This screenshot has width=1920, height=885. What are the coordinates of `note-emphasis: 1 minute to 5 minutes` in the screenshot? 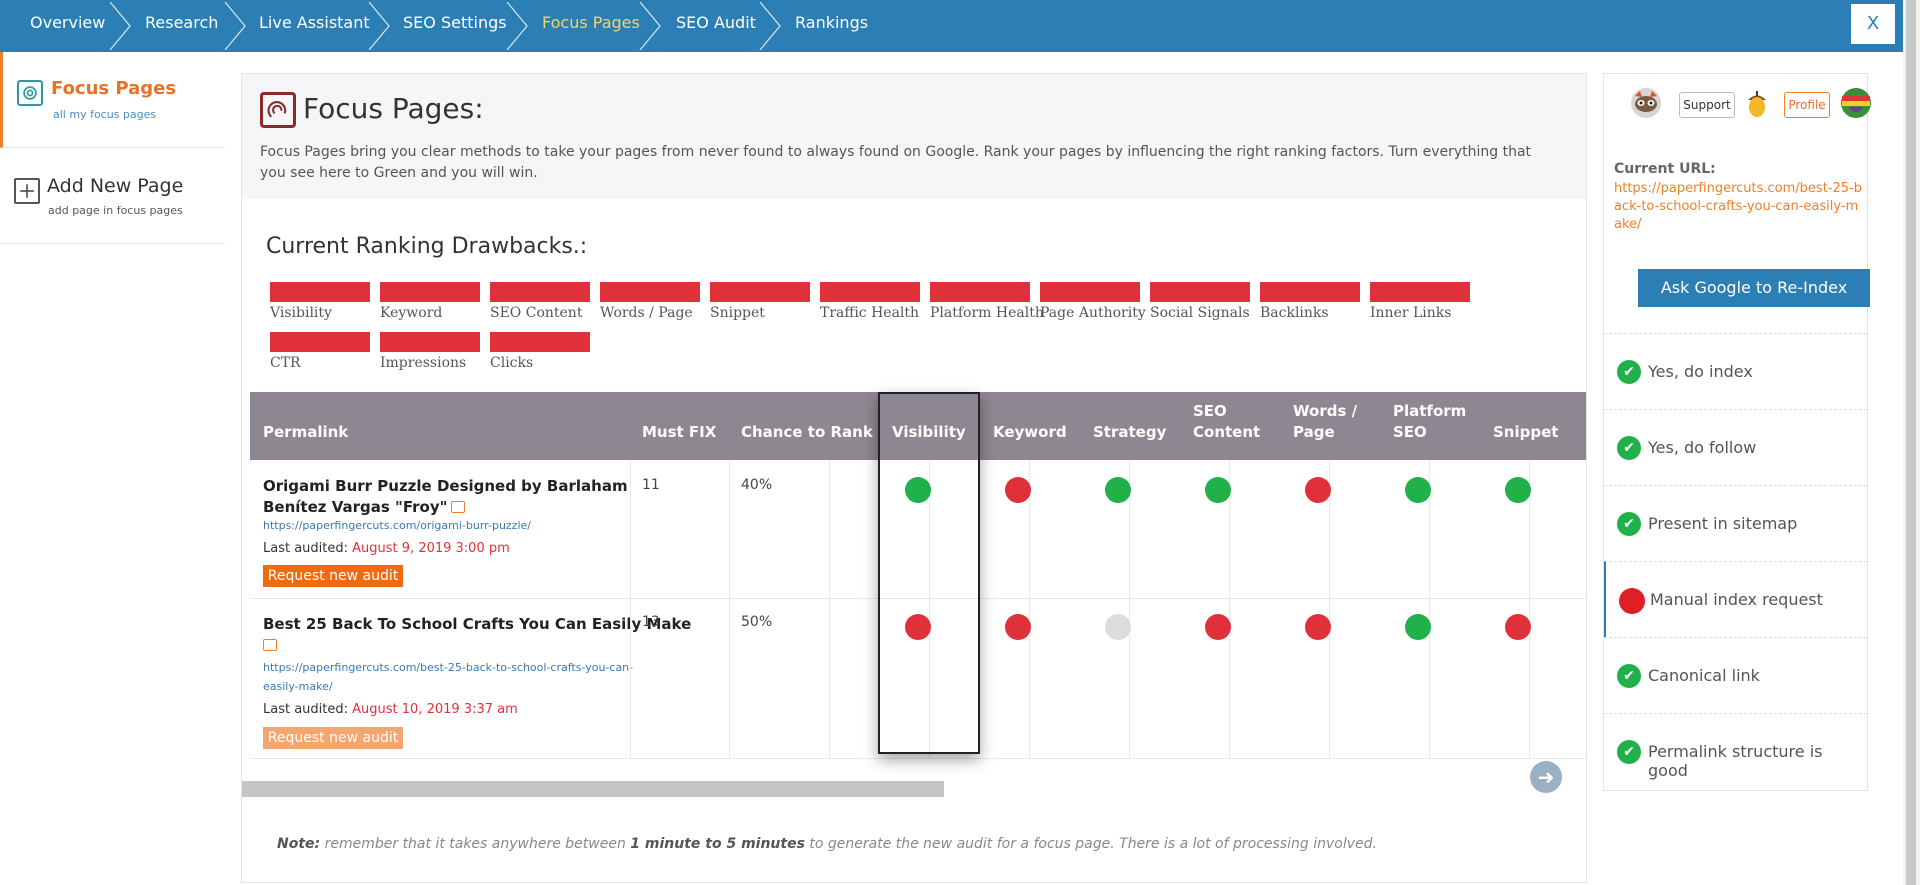 It's located at (717, 844).